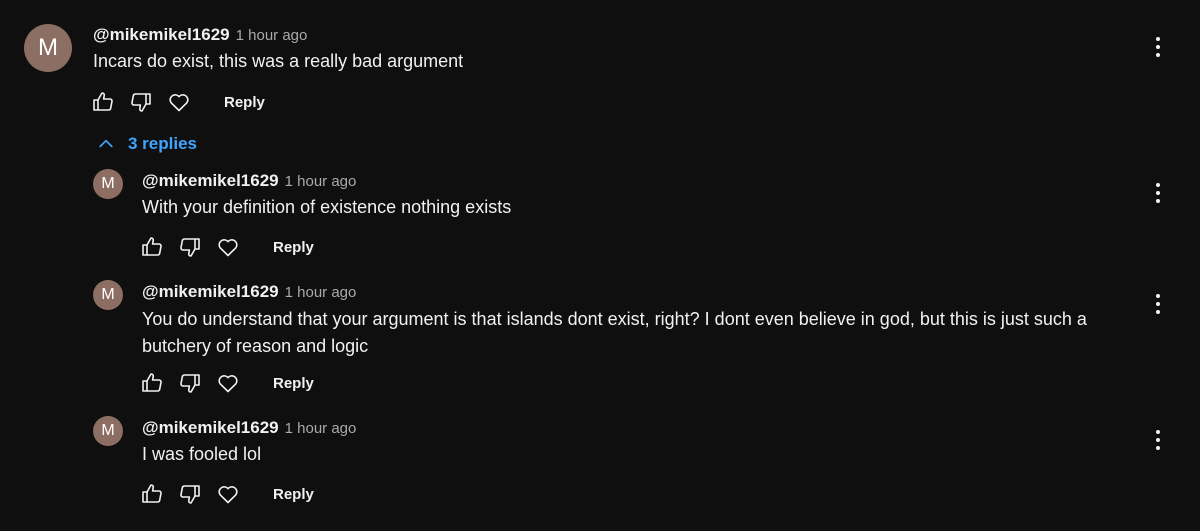  Describe the element at coordinates (106, 143) in the screenshot. I see `chevron-up-icon` at that location.